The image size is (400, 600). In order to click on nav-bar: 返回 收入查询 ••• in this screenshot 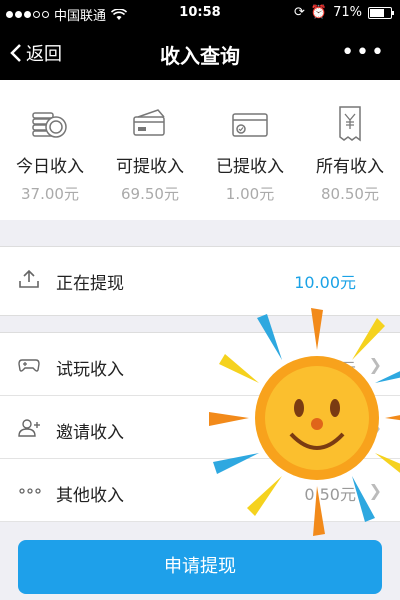, I will do `click(200, 53)`.